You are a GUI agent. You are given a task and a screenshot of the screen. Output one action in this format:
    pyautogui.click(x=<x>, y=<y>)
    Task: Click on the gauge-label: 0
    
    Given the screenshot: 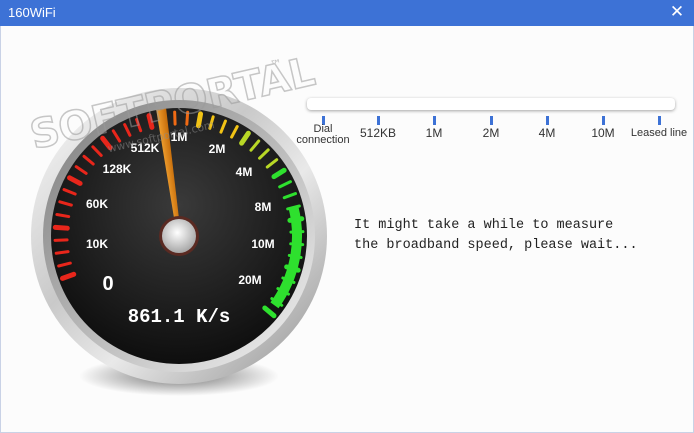 What is the action you would take?
    pyautogui.click(x=107, y=284)
    